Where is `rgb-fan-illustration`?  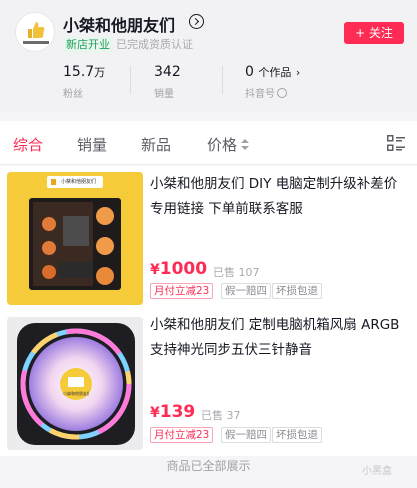 rgb-fan-illustration is located at coordinates (75, 383).